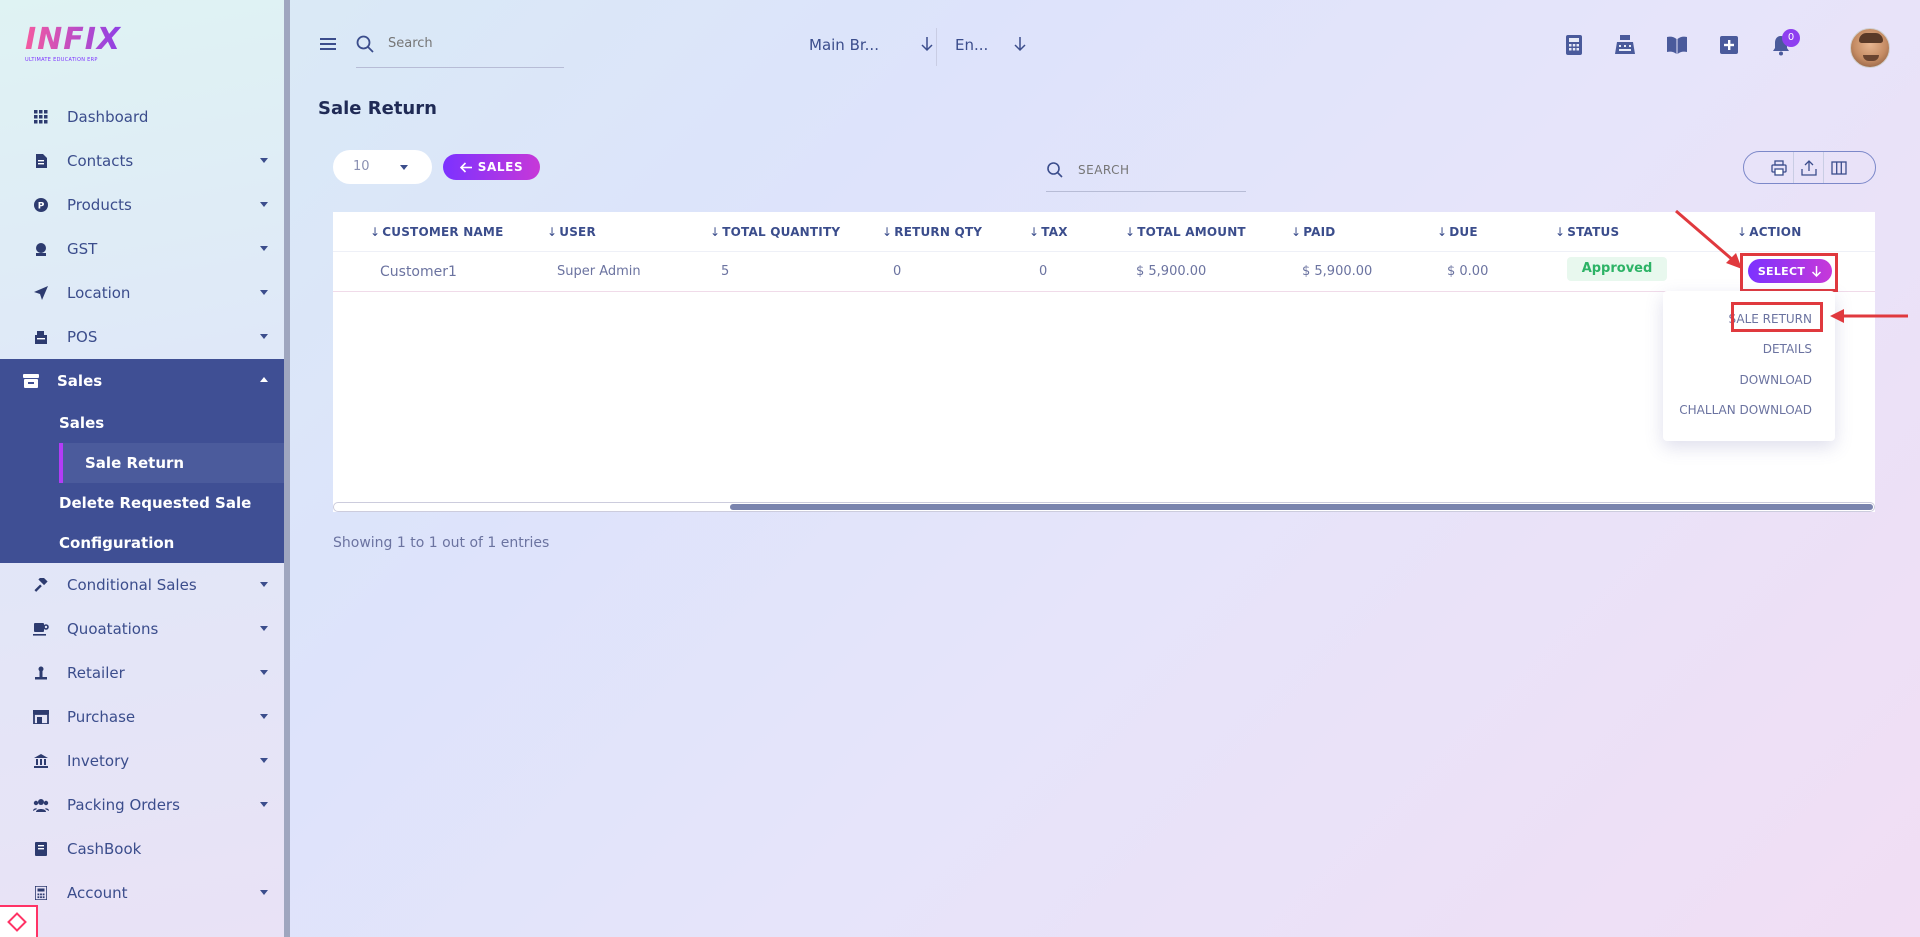 Image resolution: width=1920 pixels, height=937 pixels. What do you see at coordinates (99, 205) in the screenshot?
I see `sidebar-item-label: Products` at bounding box center [99, 205].